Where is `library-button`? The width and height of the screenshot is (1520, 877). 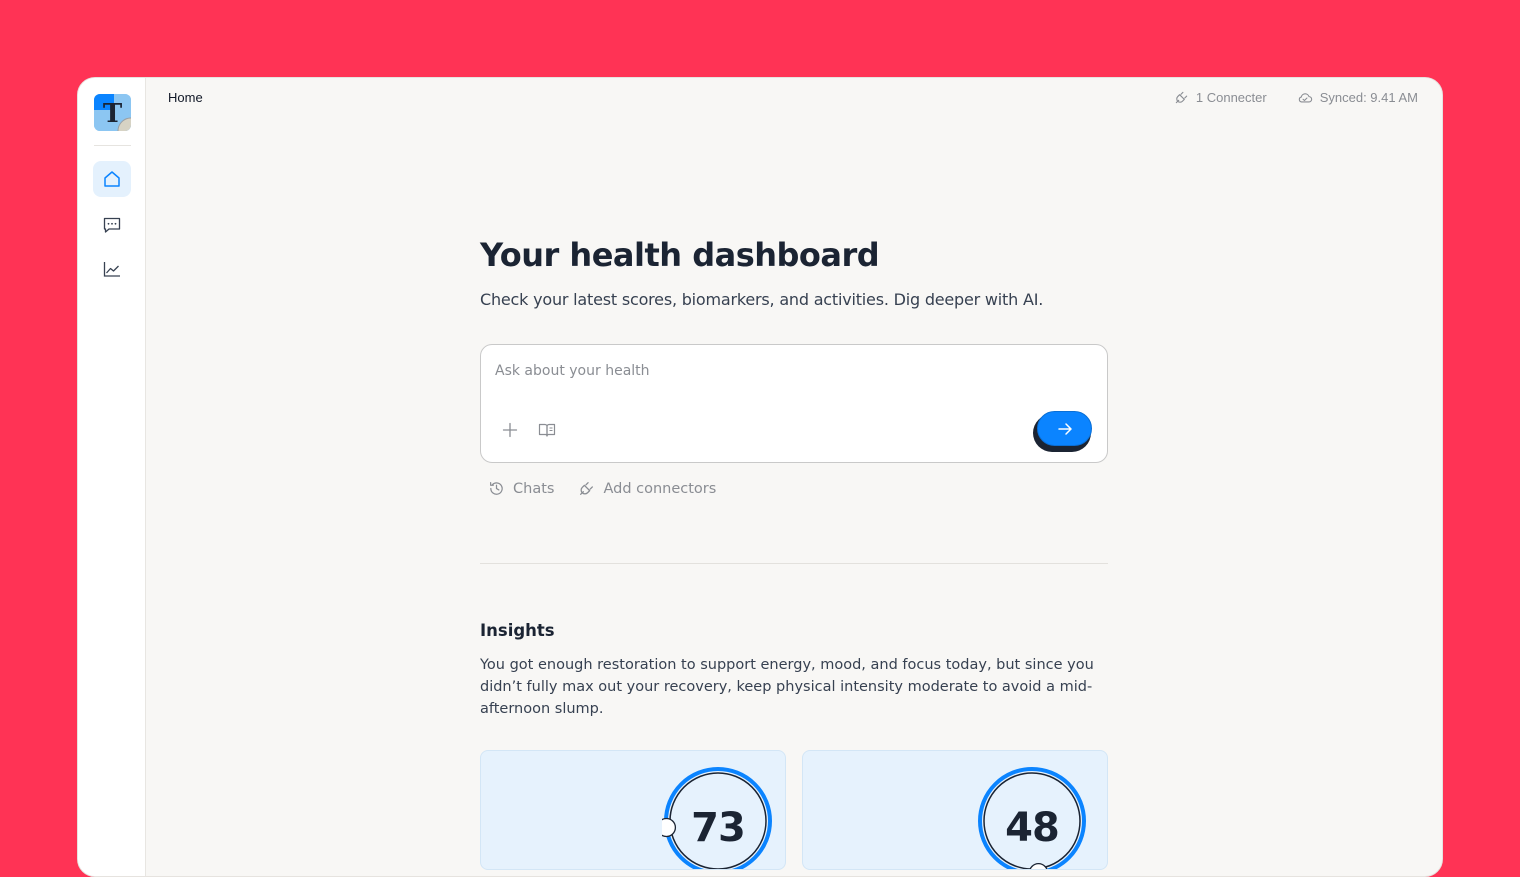 library-button is located at coordinates (547, 430).